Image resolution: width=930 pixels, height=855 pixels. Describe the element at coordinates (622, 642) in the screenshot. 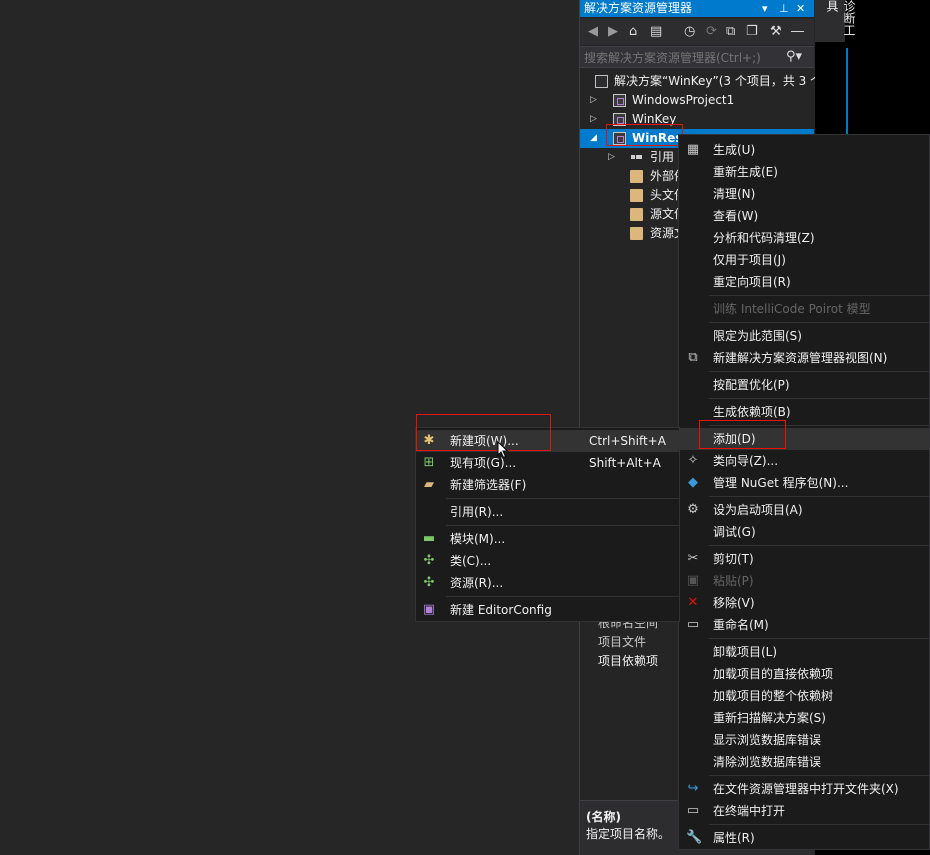

I see `property-row: 项目文件` at that location.